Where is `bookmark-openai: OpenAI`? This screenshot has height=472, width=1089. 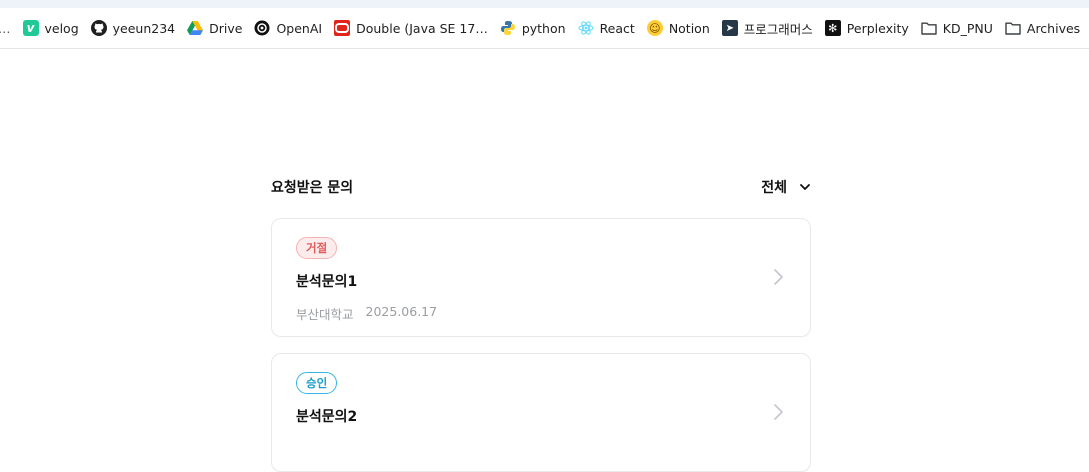
bookmark-openai: OpenAI is located at coordinates (288, 28).